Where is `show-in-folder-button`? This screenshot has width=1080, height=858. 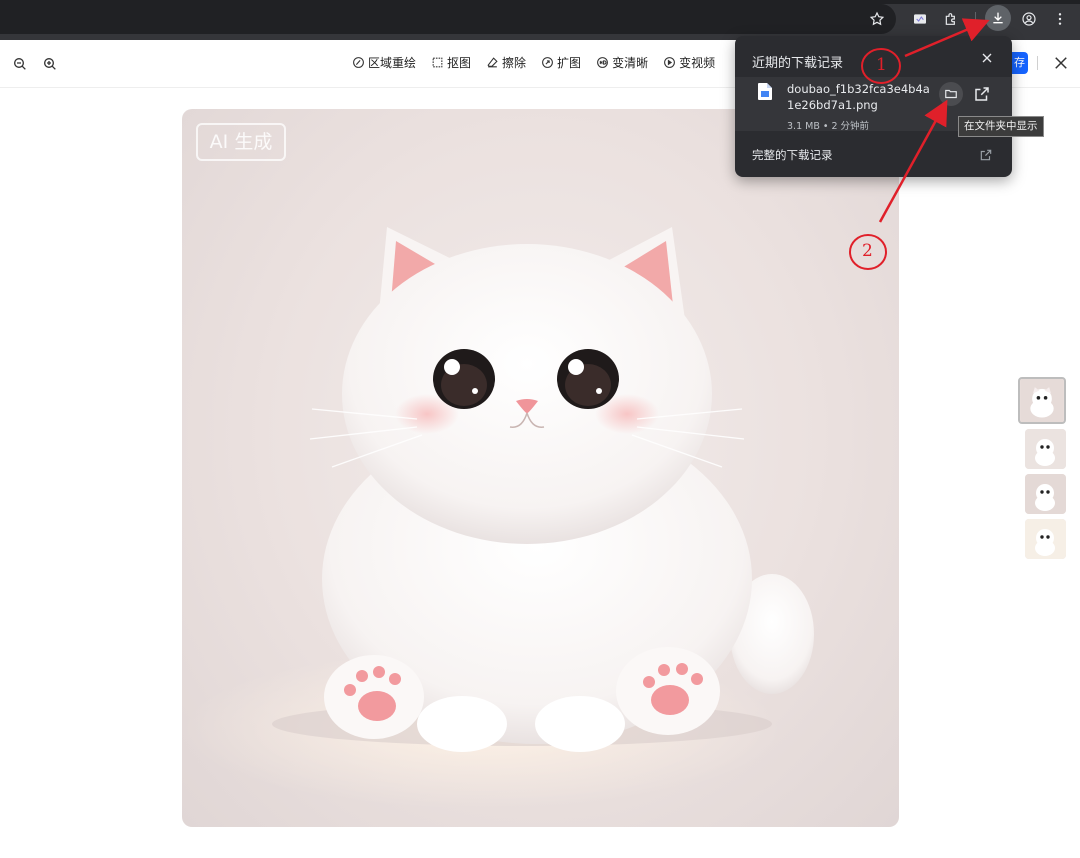
show-in-folder-button is located at coordinates (951, 94).